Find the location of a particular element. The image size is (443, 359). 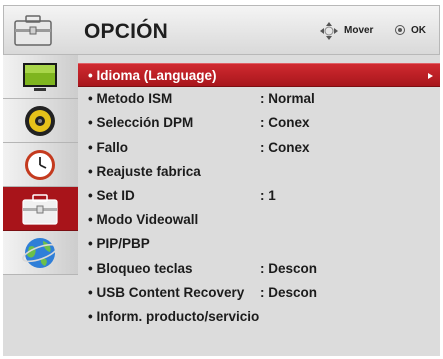

menu-item-ism-method: • Metodo ISM : Normal is located at coordinates (259, 99).